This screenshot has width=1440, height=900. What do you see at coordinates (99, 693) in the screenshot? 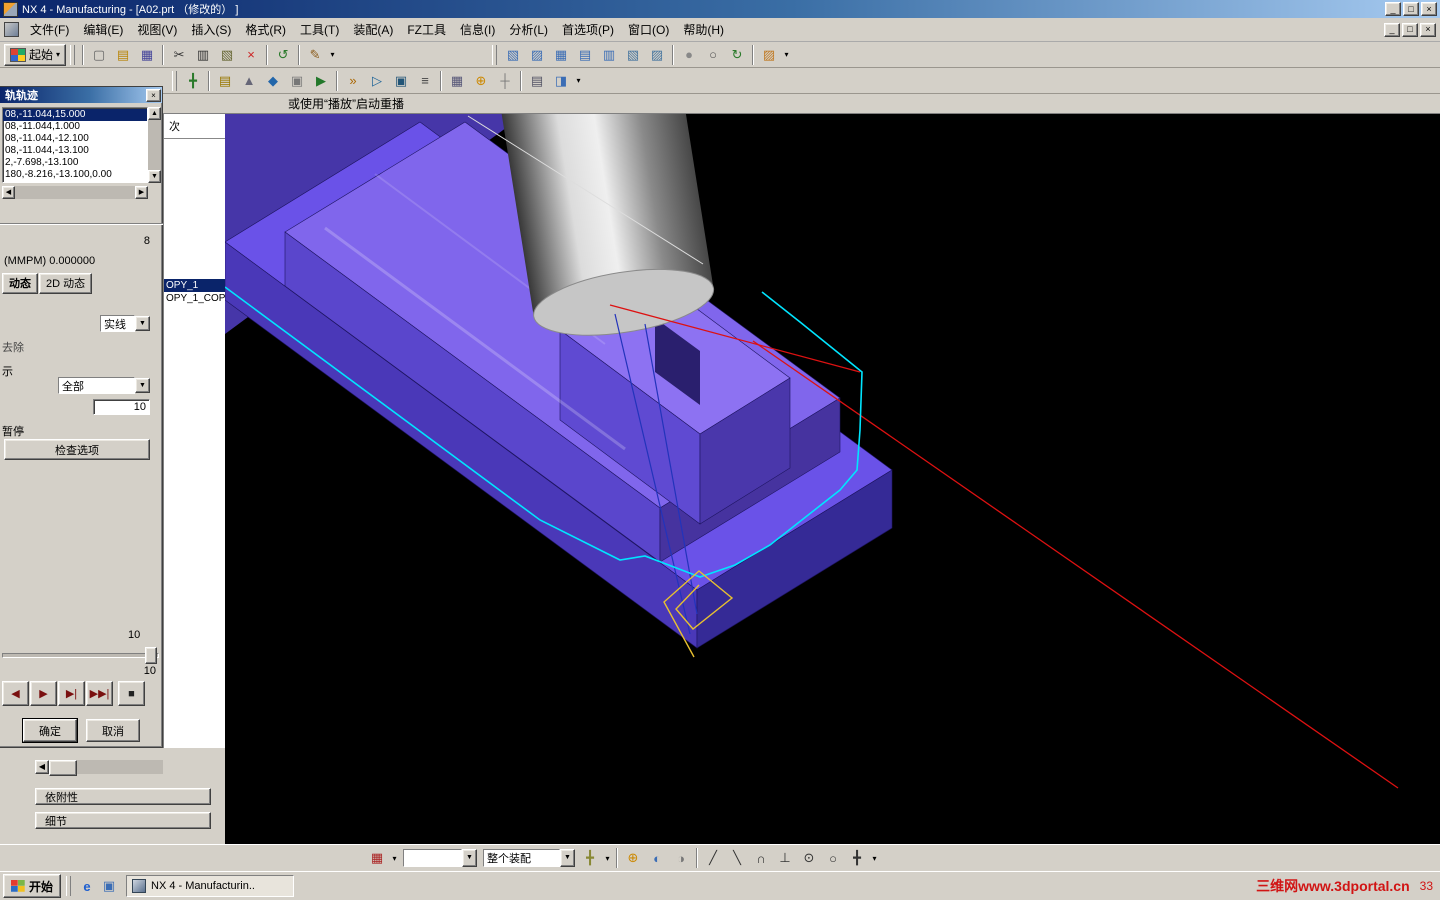
I see `fast-forward-button: ▶▶|` at bounding box center [99, 693].